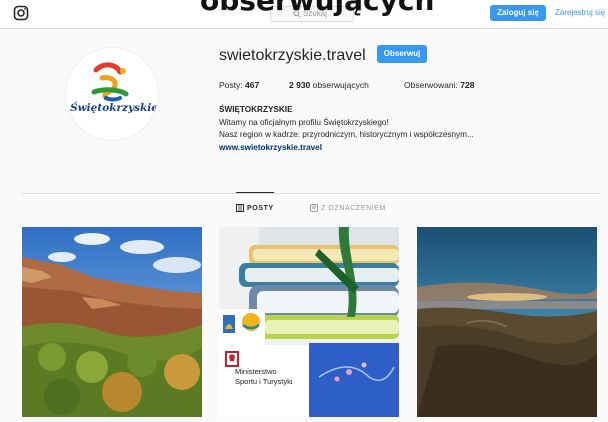 The width and height of the screenshot is (608, 422). I want to click on active-tab-indicator, so click(255, 192).